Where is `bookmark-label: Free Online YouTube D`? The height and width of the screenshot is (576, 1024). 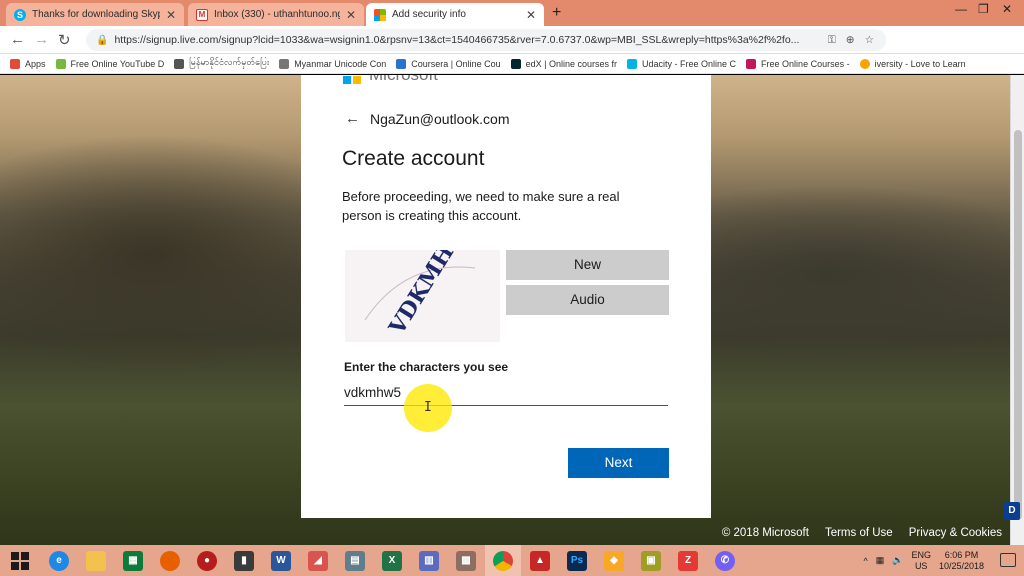
bookmark-label: Free Online YouTube D is located at coordinates (117, 63).